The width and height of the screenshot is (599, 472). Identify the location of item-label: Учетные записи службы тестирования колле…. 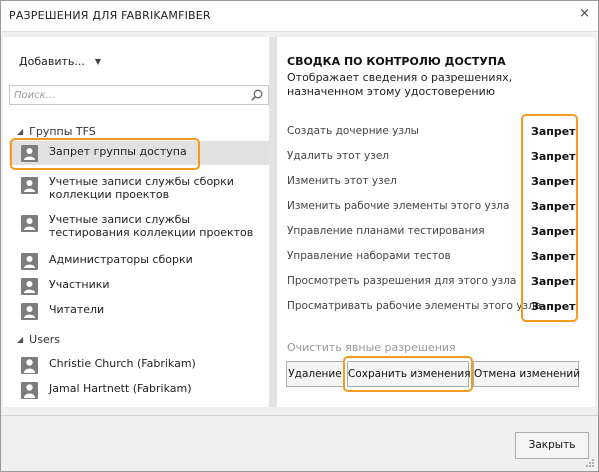
(151, 226).